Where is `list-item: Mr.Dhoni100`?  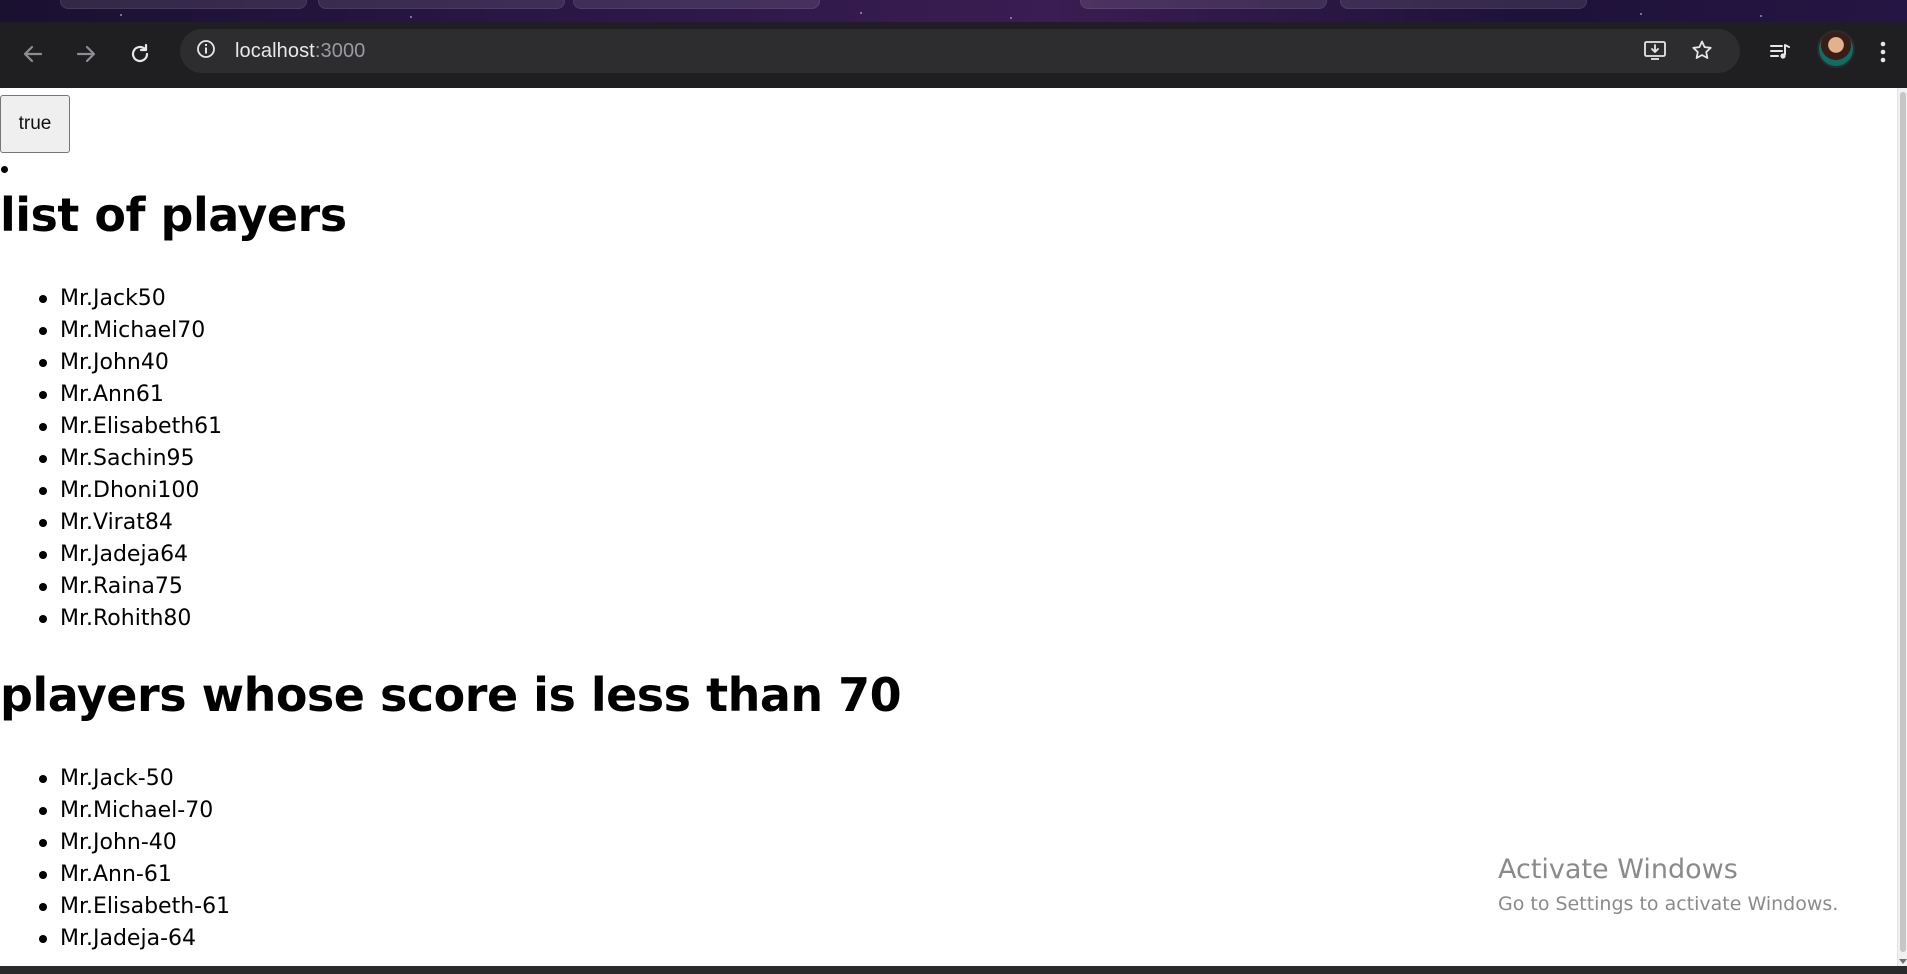 list-item: Mr.Dhoni100 is located at coordinates (130, 491).